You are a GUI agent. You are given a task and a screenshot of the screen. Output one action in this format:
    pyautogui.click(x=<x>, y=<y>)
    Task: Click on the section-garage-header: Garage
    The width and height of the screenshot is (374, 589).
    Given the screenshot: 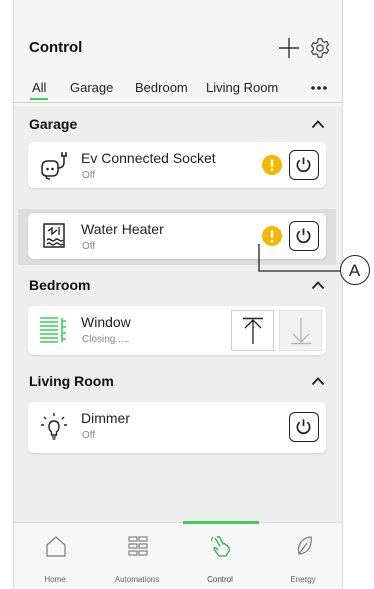 What is the action you would take?
    pyautogui.click(x=178, y=125)
    